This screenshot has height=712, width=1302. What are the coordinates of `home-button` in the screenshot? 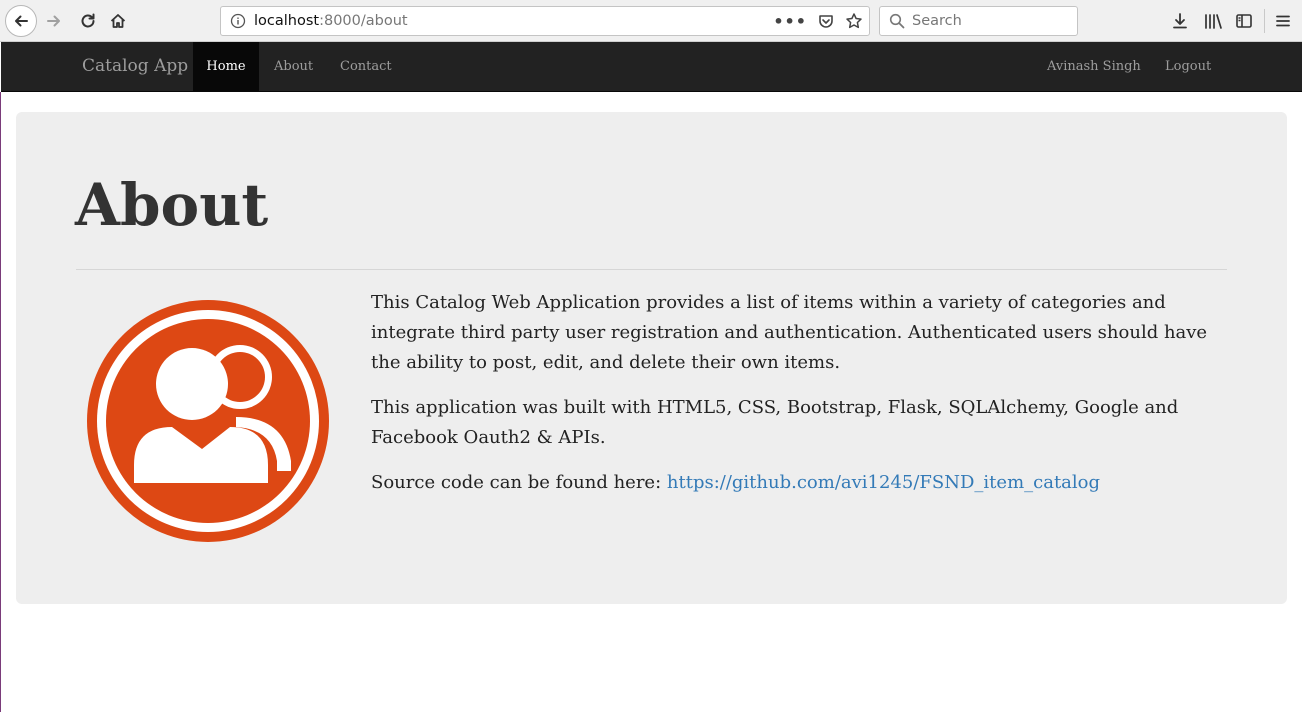 It's located at (118, 21).